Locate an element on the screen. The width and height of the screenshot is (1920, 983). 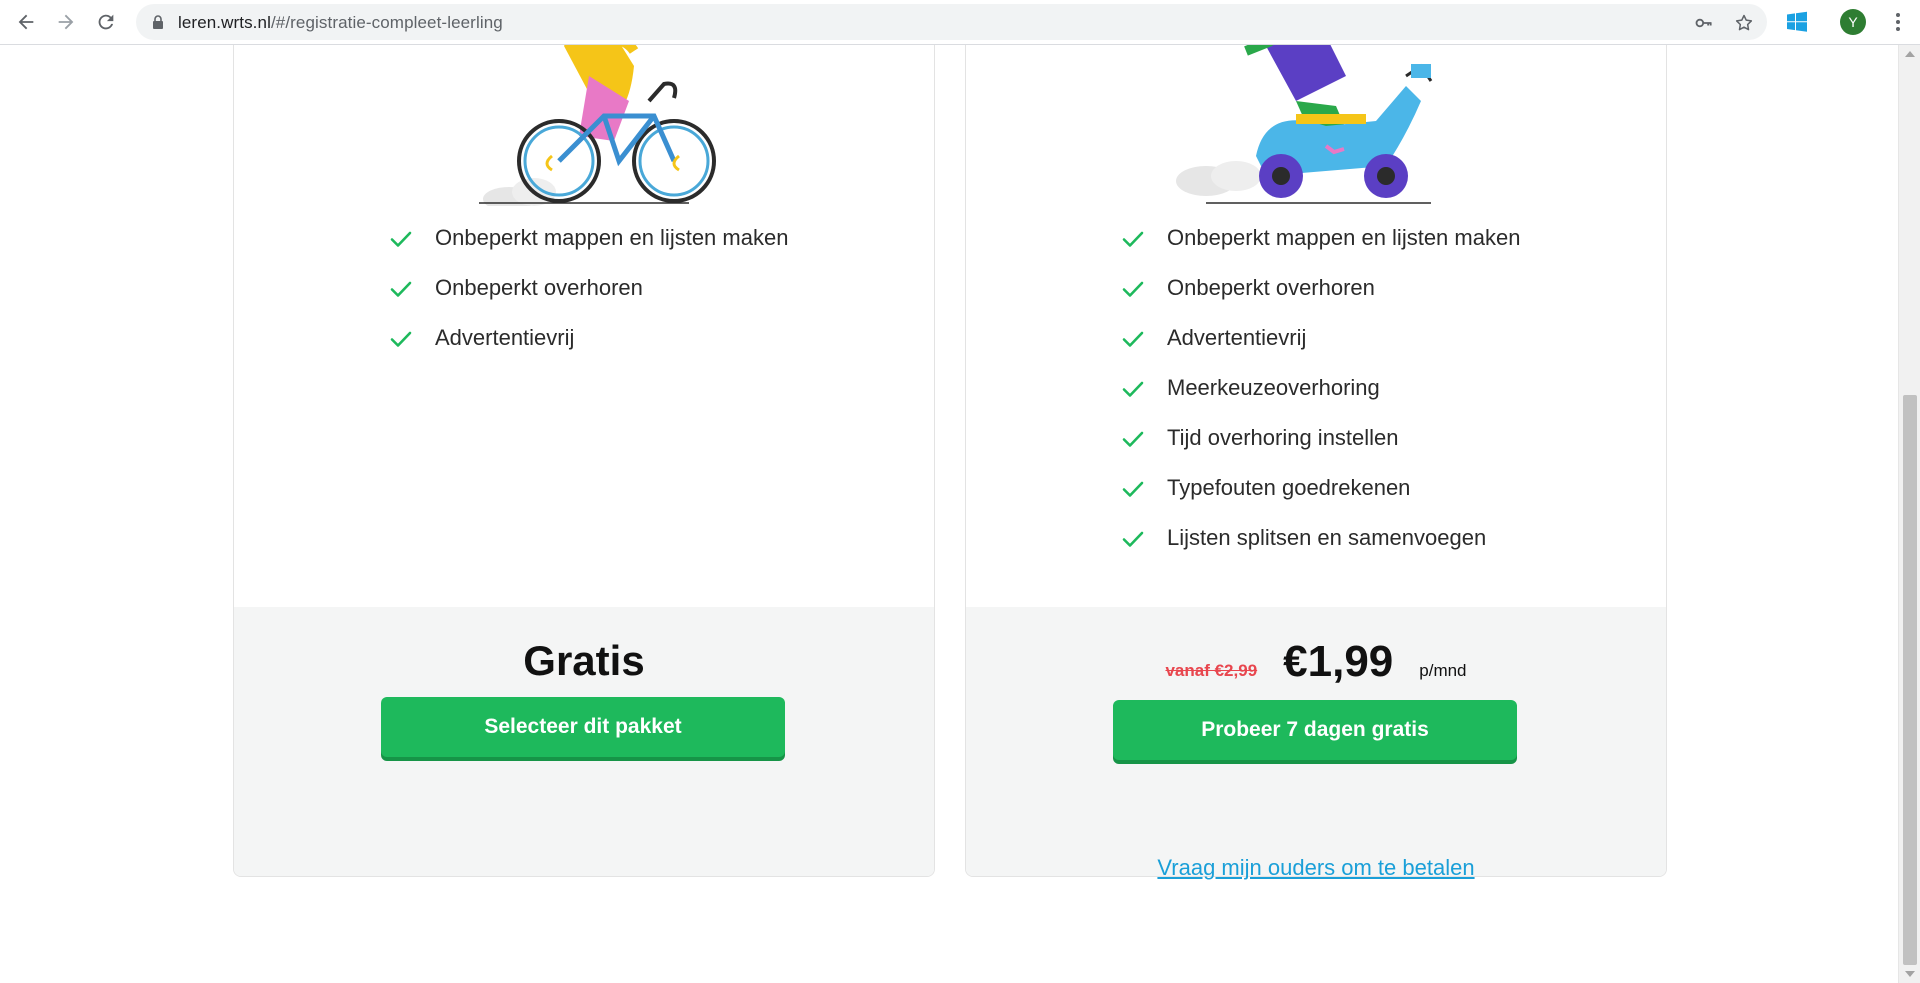
free-price-footer: Gratis Selecteer dit pakket is located at coordinates (584, 741).